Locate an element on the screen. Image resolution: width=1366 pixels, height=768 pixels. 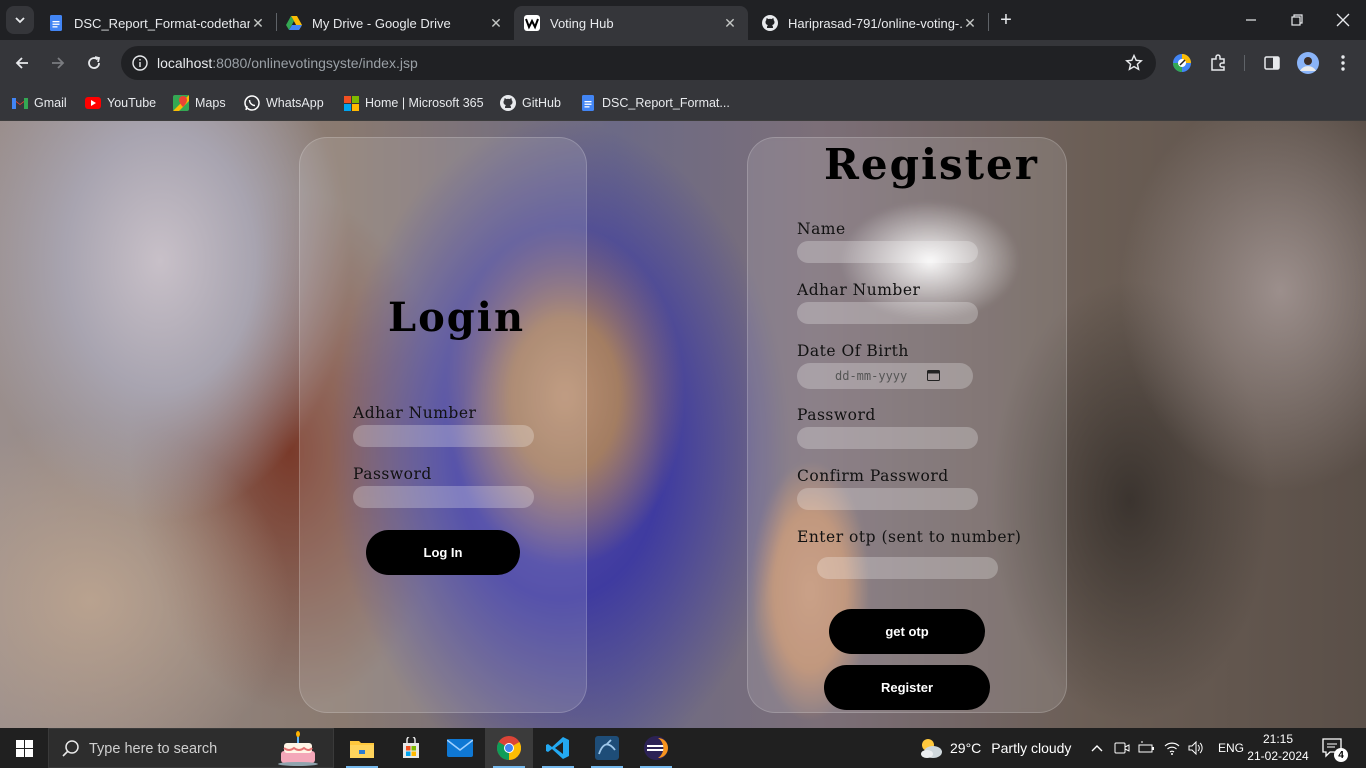
tab-google-drive: My Drive - Google Drive ✕ is located at coordinates (395, 23).